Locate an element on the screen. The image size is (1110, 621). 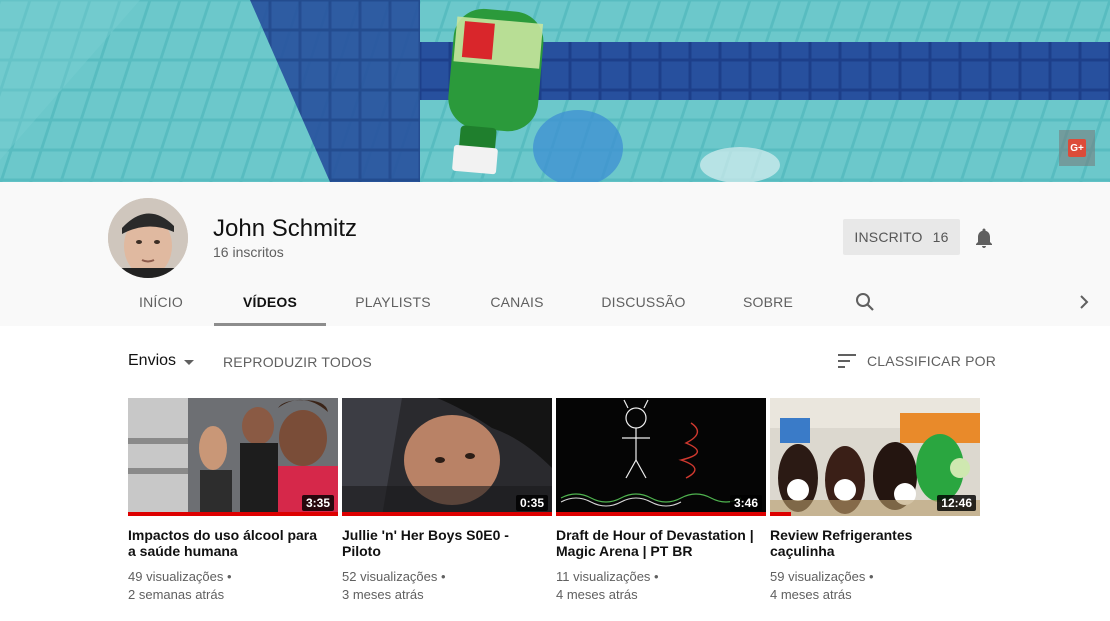
tab-videos: VÍDEOS is located at coordinates (270, 302).